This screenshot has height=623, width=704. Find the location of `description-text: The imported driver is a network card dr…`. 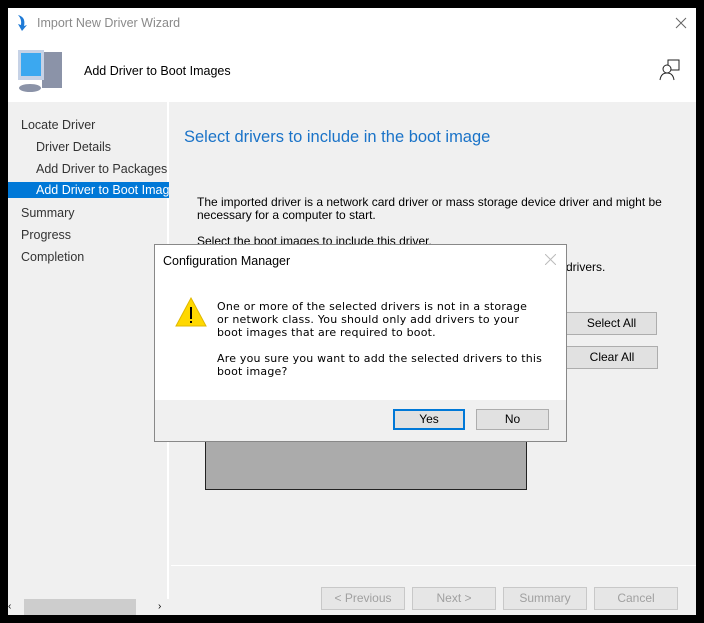

description-text: The imported driver is a network card dr… is located at coordinates (429, 208).